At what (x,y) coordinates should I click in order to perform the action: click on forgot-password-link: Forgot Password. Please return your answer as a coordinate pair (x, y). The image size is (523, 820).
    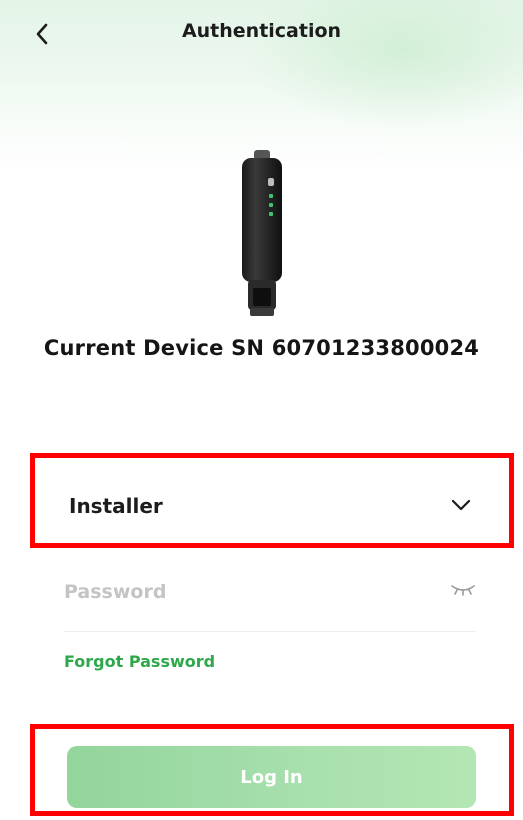
    Looking at the image, I should click on (139, 661).